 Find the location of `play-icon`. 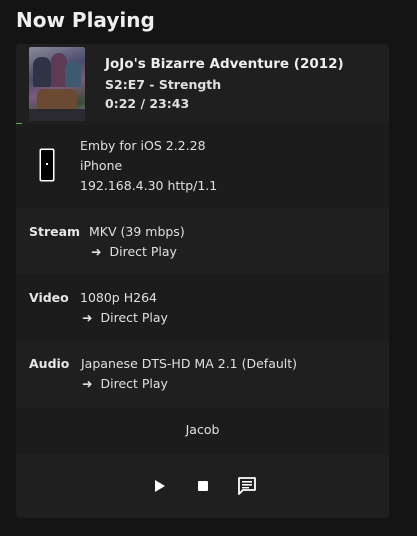

play-icon is located at coordinates (159, 486).